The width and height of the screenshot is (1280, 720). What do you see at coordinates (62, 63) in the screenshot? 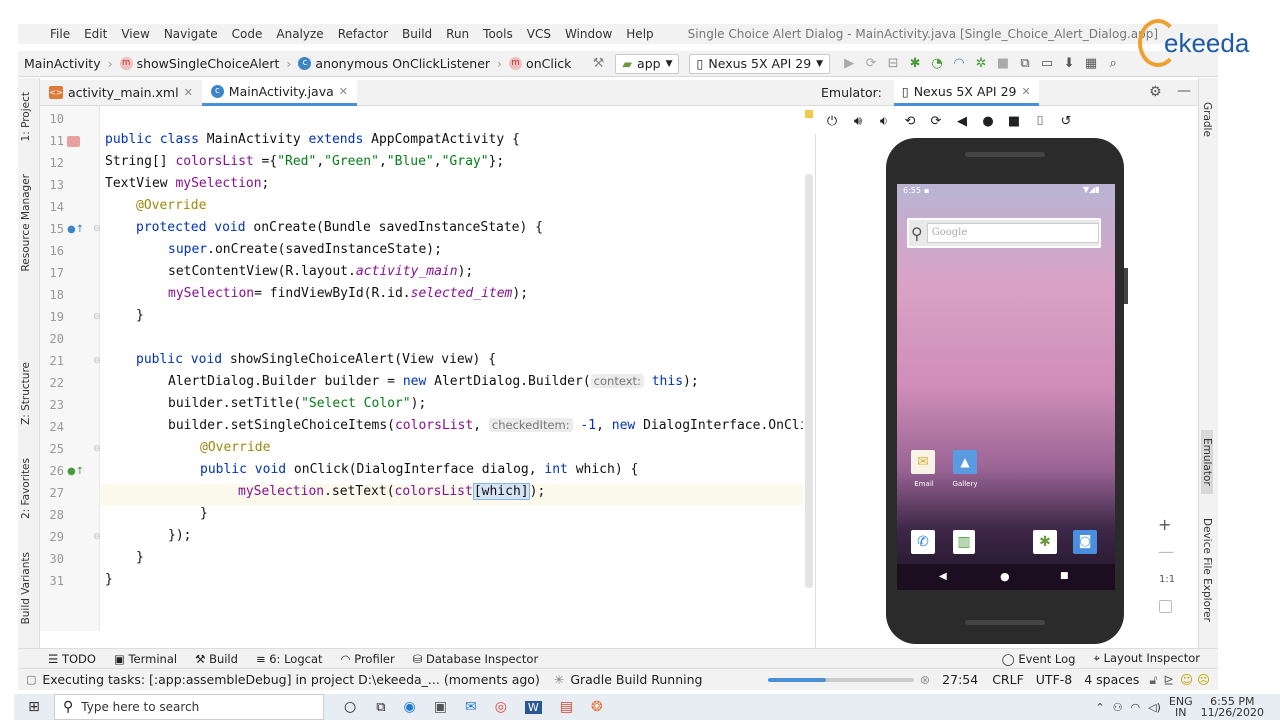
I see `breadcrumb-class: MainActivity` at bounding box center [62, 63].